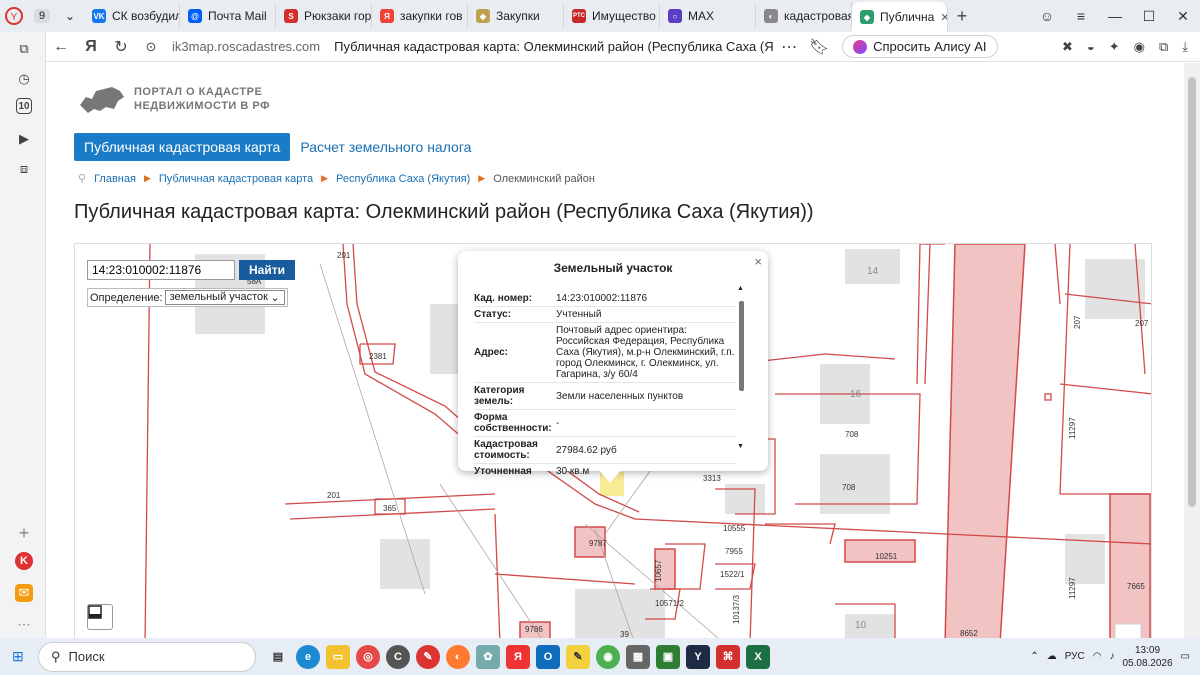 Image resolution: width=1200 pixels, height=675 pixels. What do you see at coordinates (515, 423) in the screenshot?
I see `info-key: Форма собственности:` at bounding box center [515, 423].